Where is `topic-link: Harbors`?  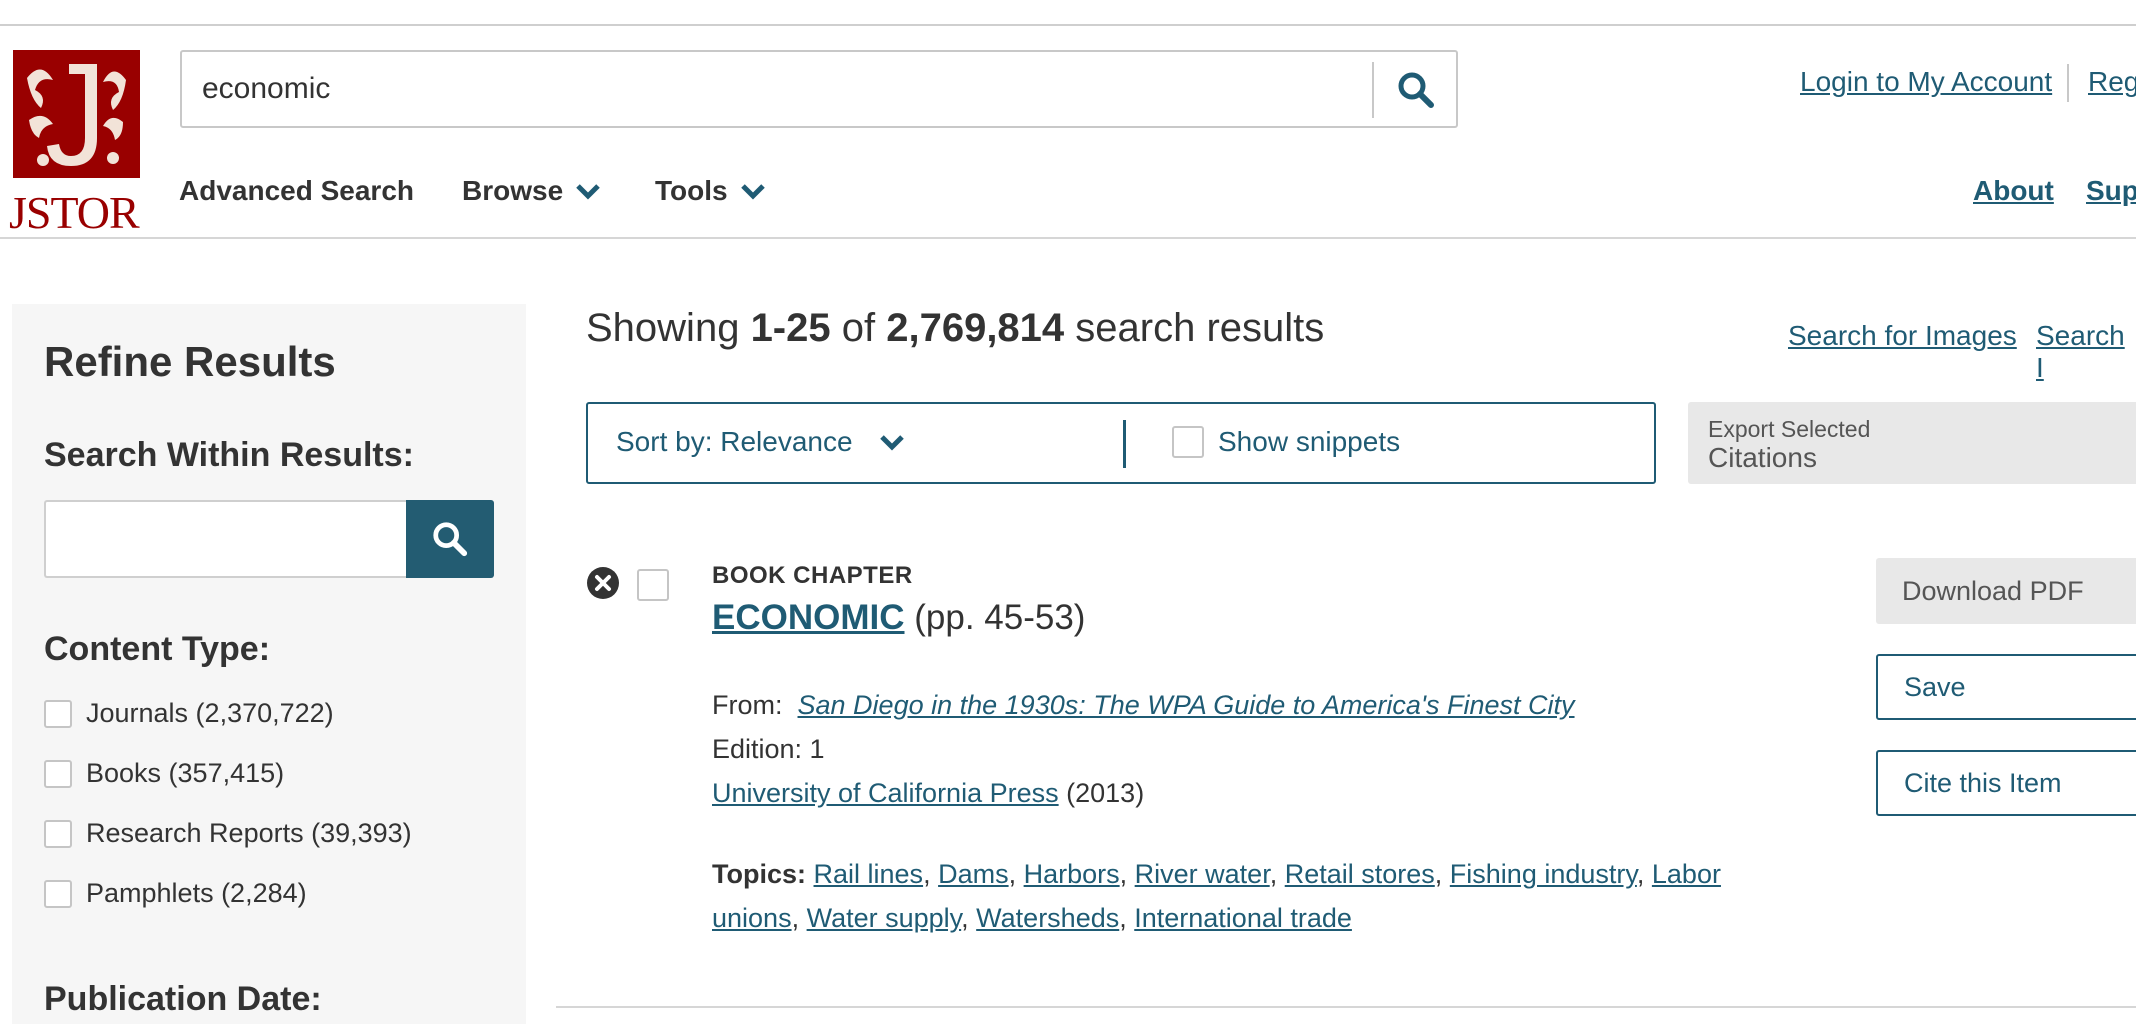
topic-link: Harbors is located at coordinates (1072, 874).